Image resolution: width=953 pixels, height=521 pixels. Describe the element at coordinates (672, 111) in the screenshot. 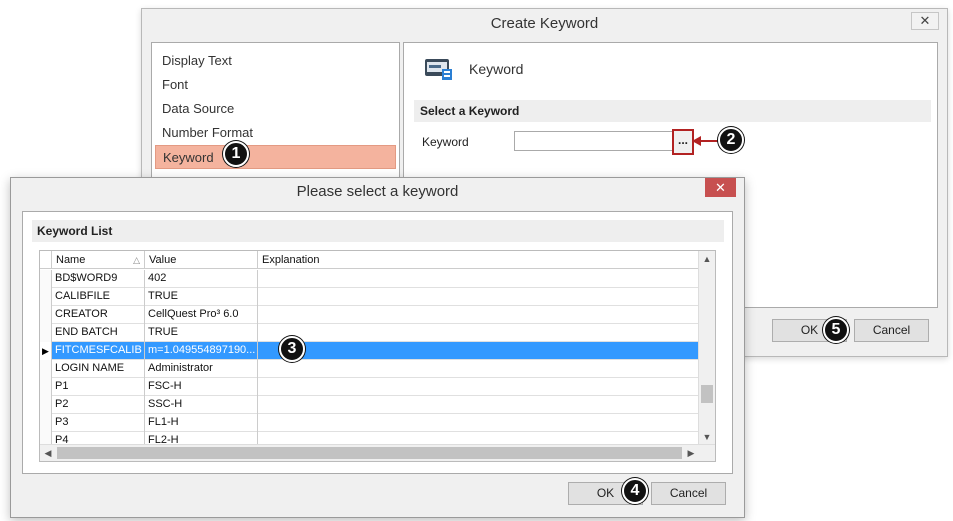

I see `select-keyword-section: Select a Keyword` at that location.